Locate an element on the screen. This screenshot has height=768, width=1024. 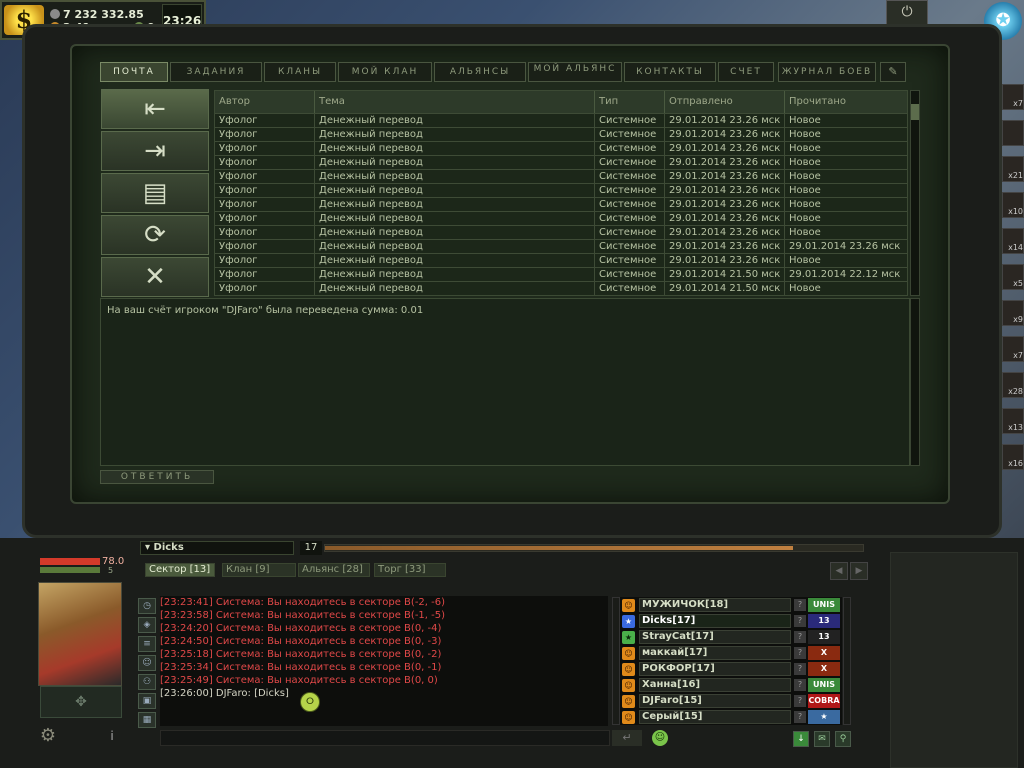
gear-icon: ⚙ is located at coordinates (48, 736).